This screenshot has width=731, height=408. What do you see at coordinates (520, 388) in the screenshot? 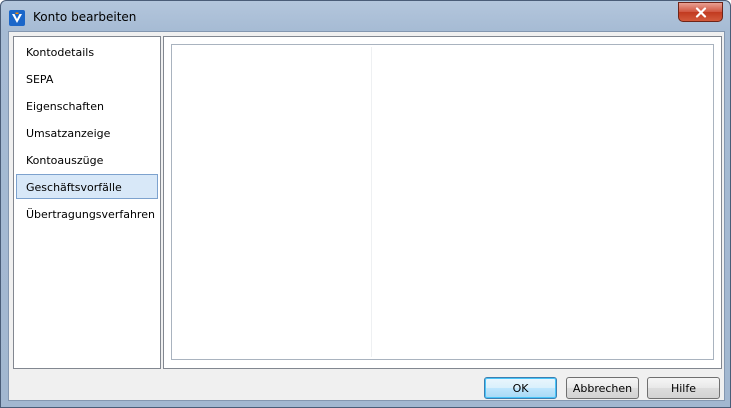
I see `ok-button: OK` at bounding box center [520, 388].